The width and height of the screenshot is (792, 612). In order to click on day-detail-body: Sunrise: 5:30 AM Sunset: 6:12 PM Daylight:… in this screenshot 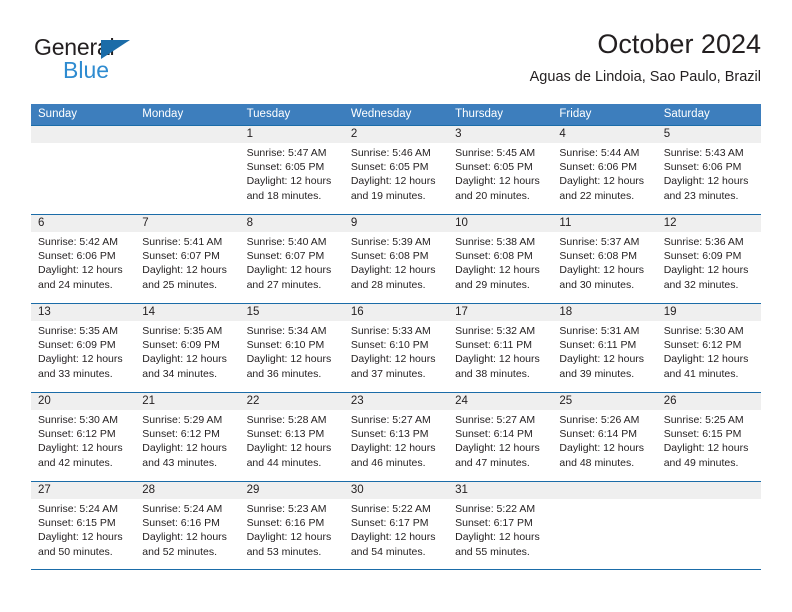, I will do `click(709, 351)`.